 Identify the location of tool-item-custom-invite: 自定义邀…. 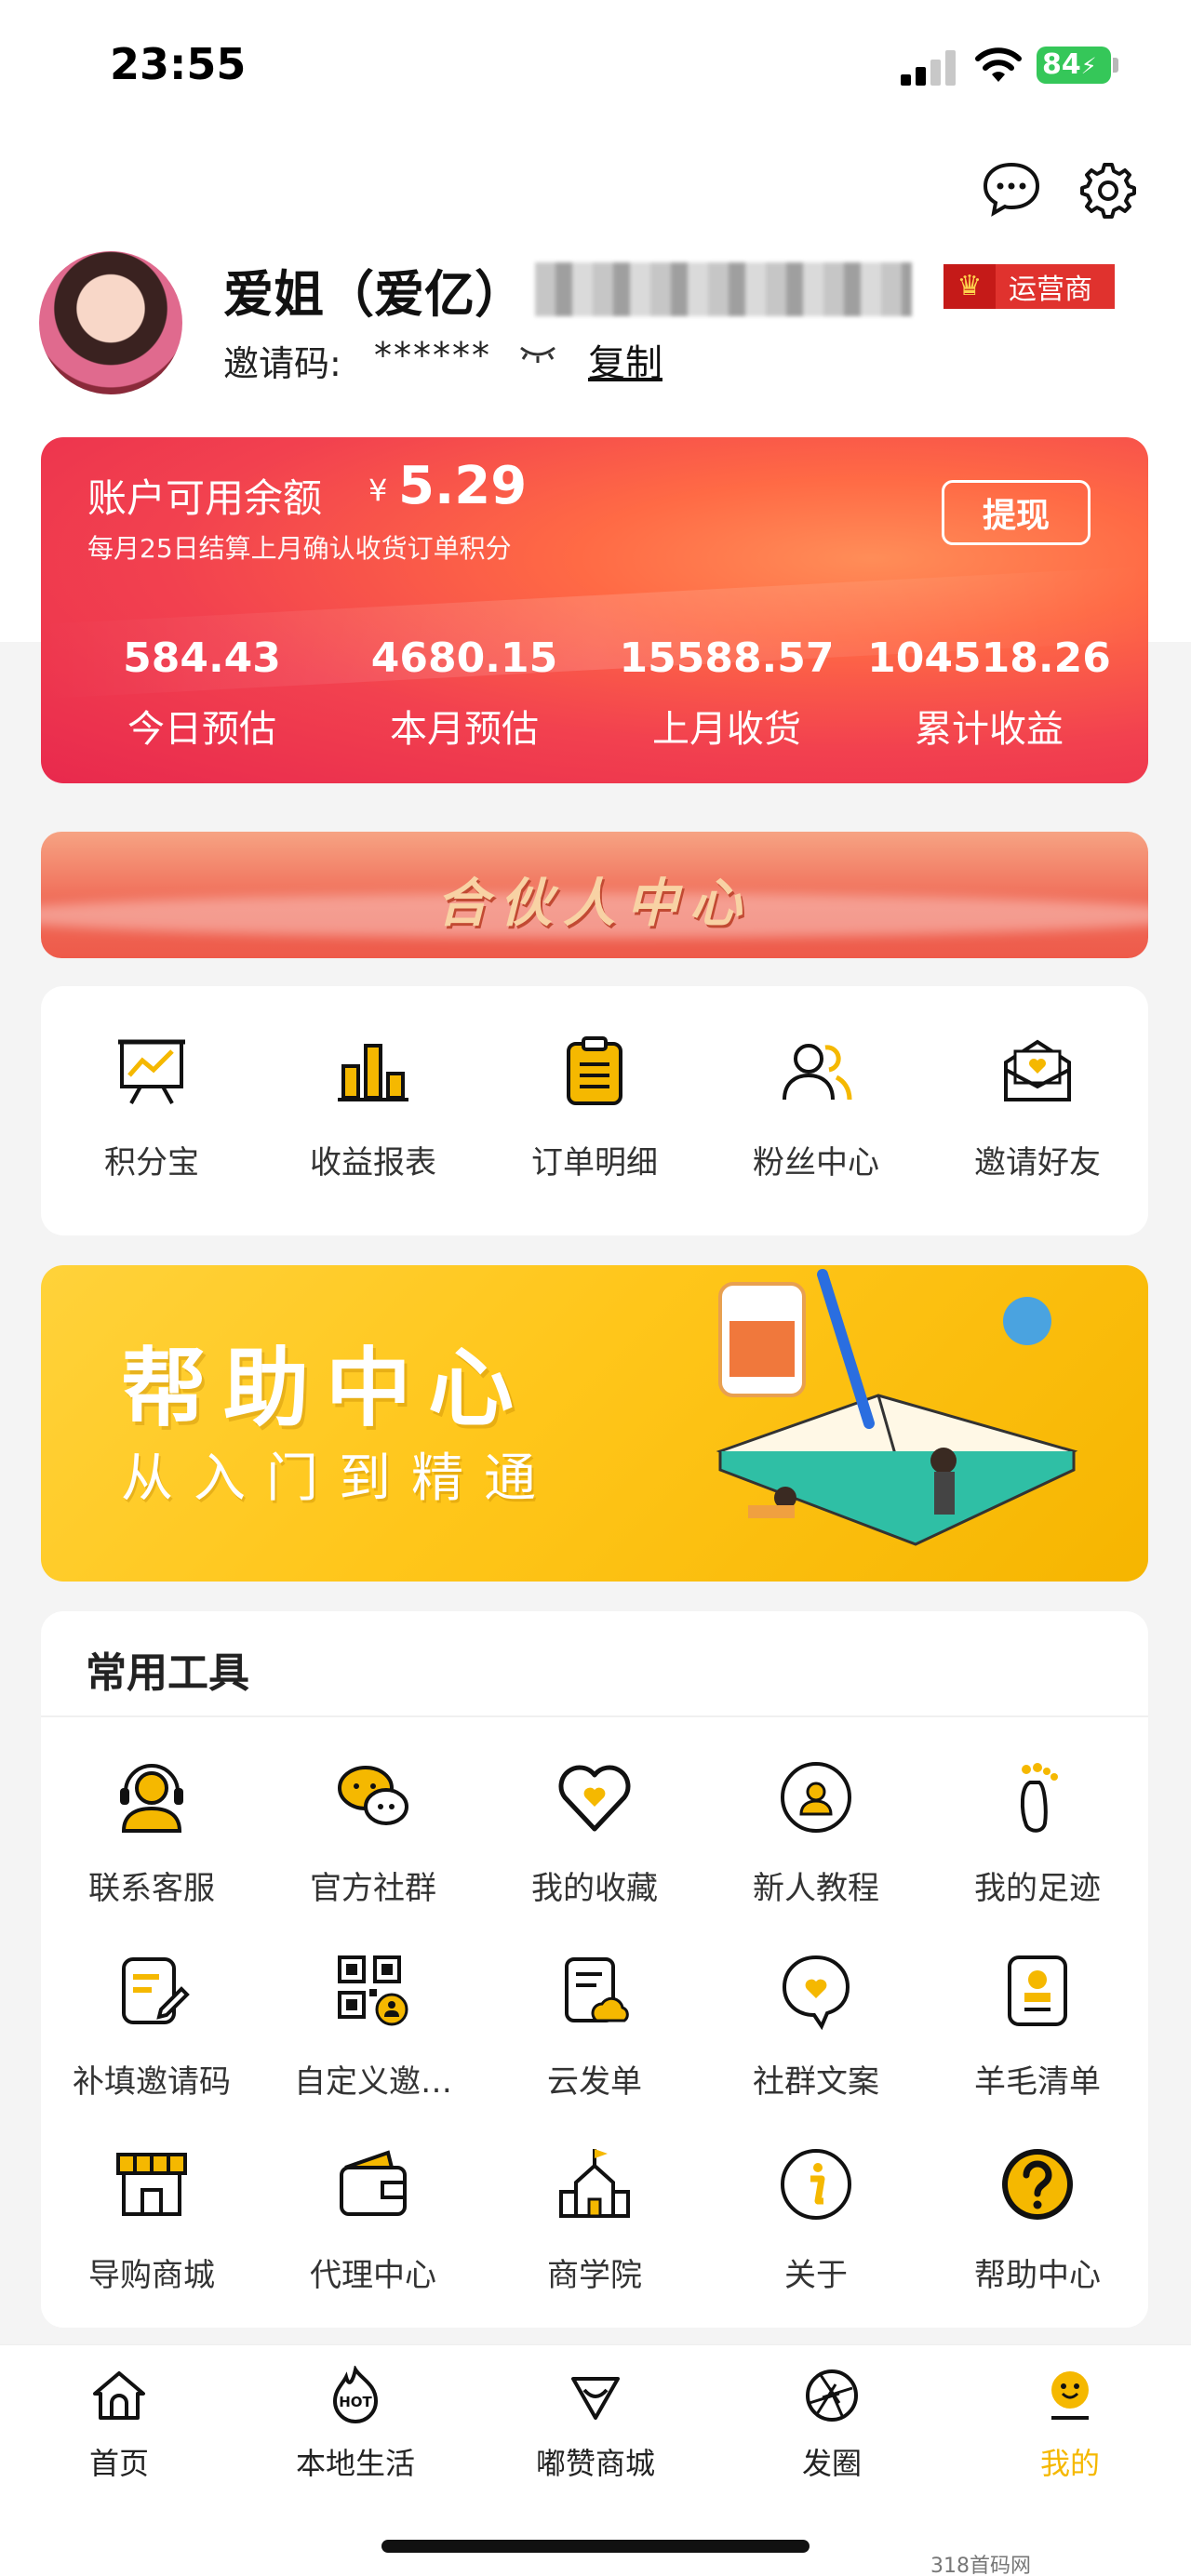
(373, 2045).